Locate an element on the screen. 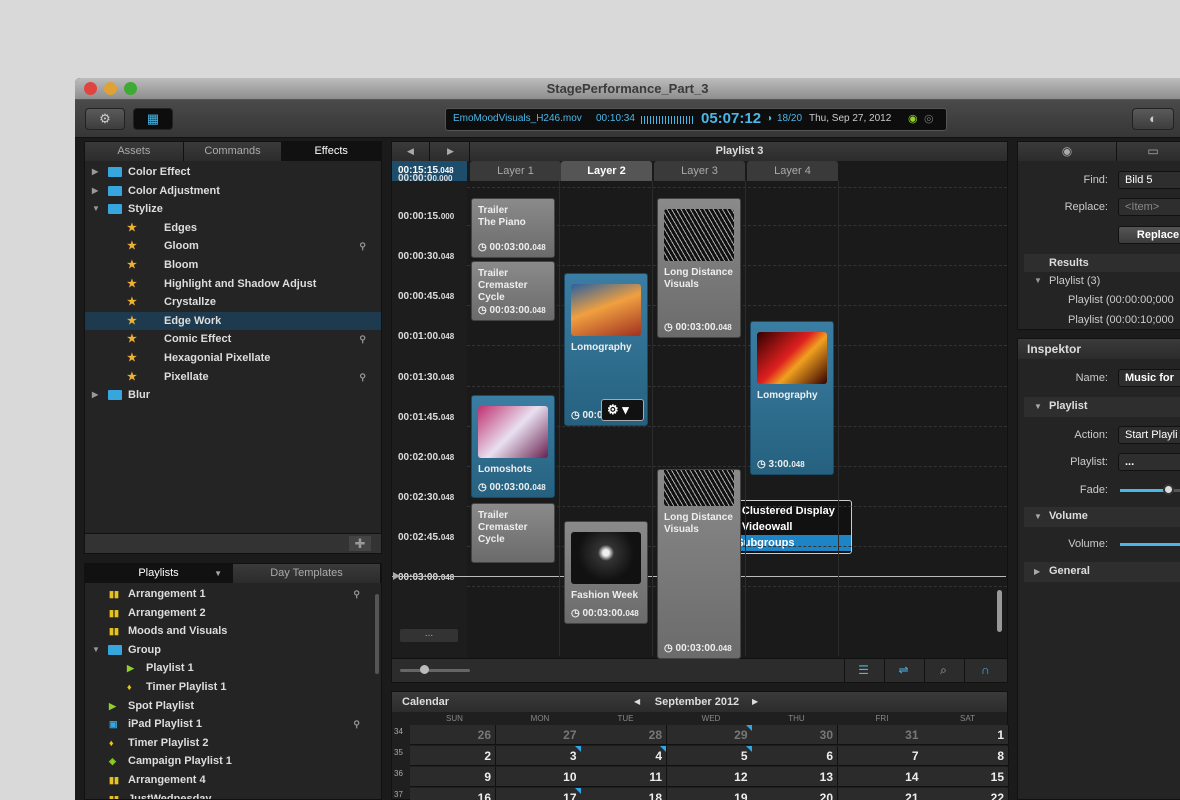 Image resolution: width=1180 pixels, height=800 pixels. tree-item: ★ Pixellate ⚲ is located at coordinates (233, 377).